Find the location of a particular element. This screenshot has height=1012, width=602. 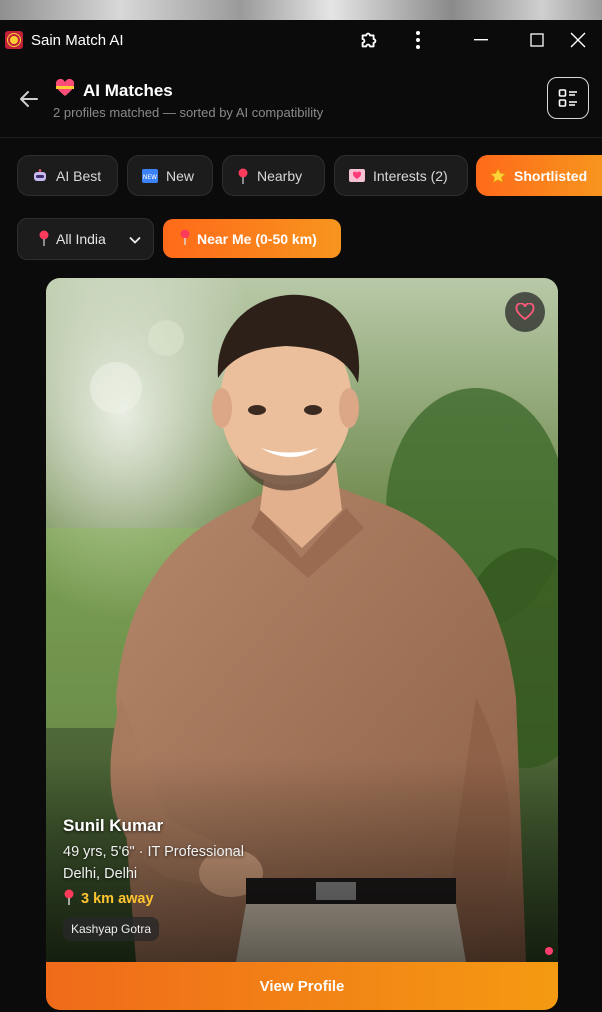

favorite-heart-button is located at coordinates (525, 312).